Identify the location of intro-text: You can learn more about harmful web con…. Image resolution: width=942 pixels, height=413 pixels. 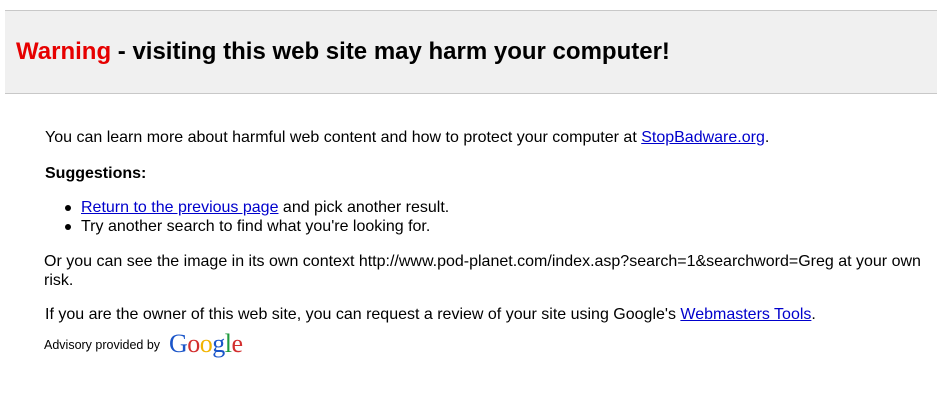
(343, 137).